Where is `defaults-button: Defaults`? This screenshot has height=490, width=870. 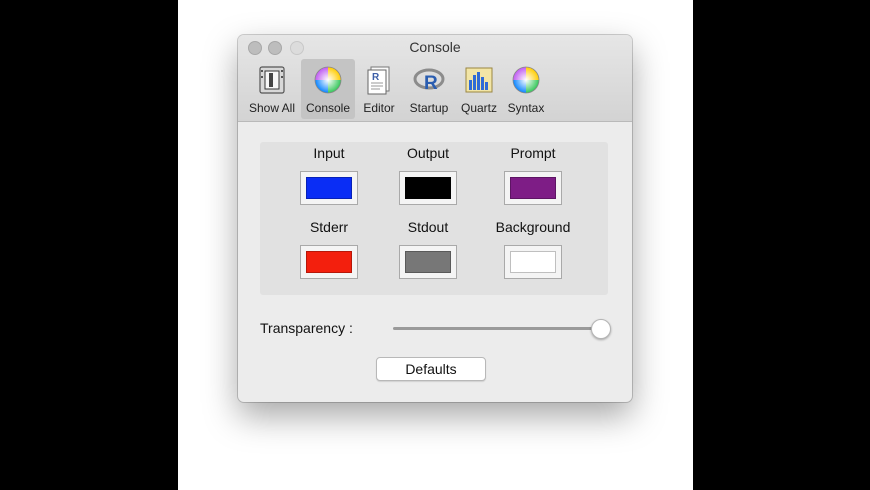 defaults-button: Defaults is located at coordinates (431, 369).